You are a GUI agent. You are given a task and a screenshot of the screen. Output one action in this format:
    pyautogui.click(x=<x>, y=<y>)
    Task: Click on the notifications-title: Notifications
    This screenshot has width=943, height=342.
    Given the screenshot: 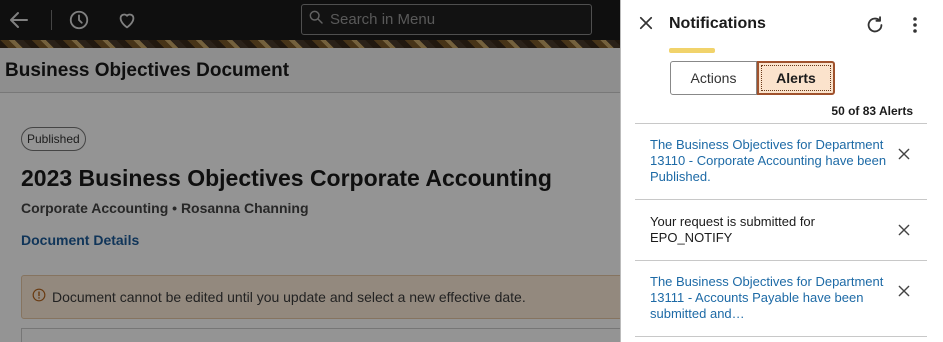 What is the action you would take?
    pyautogui.click(x=717, y=23)
    